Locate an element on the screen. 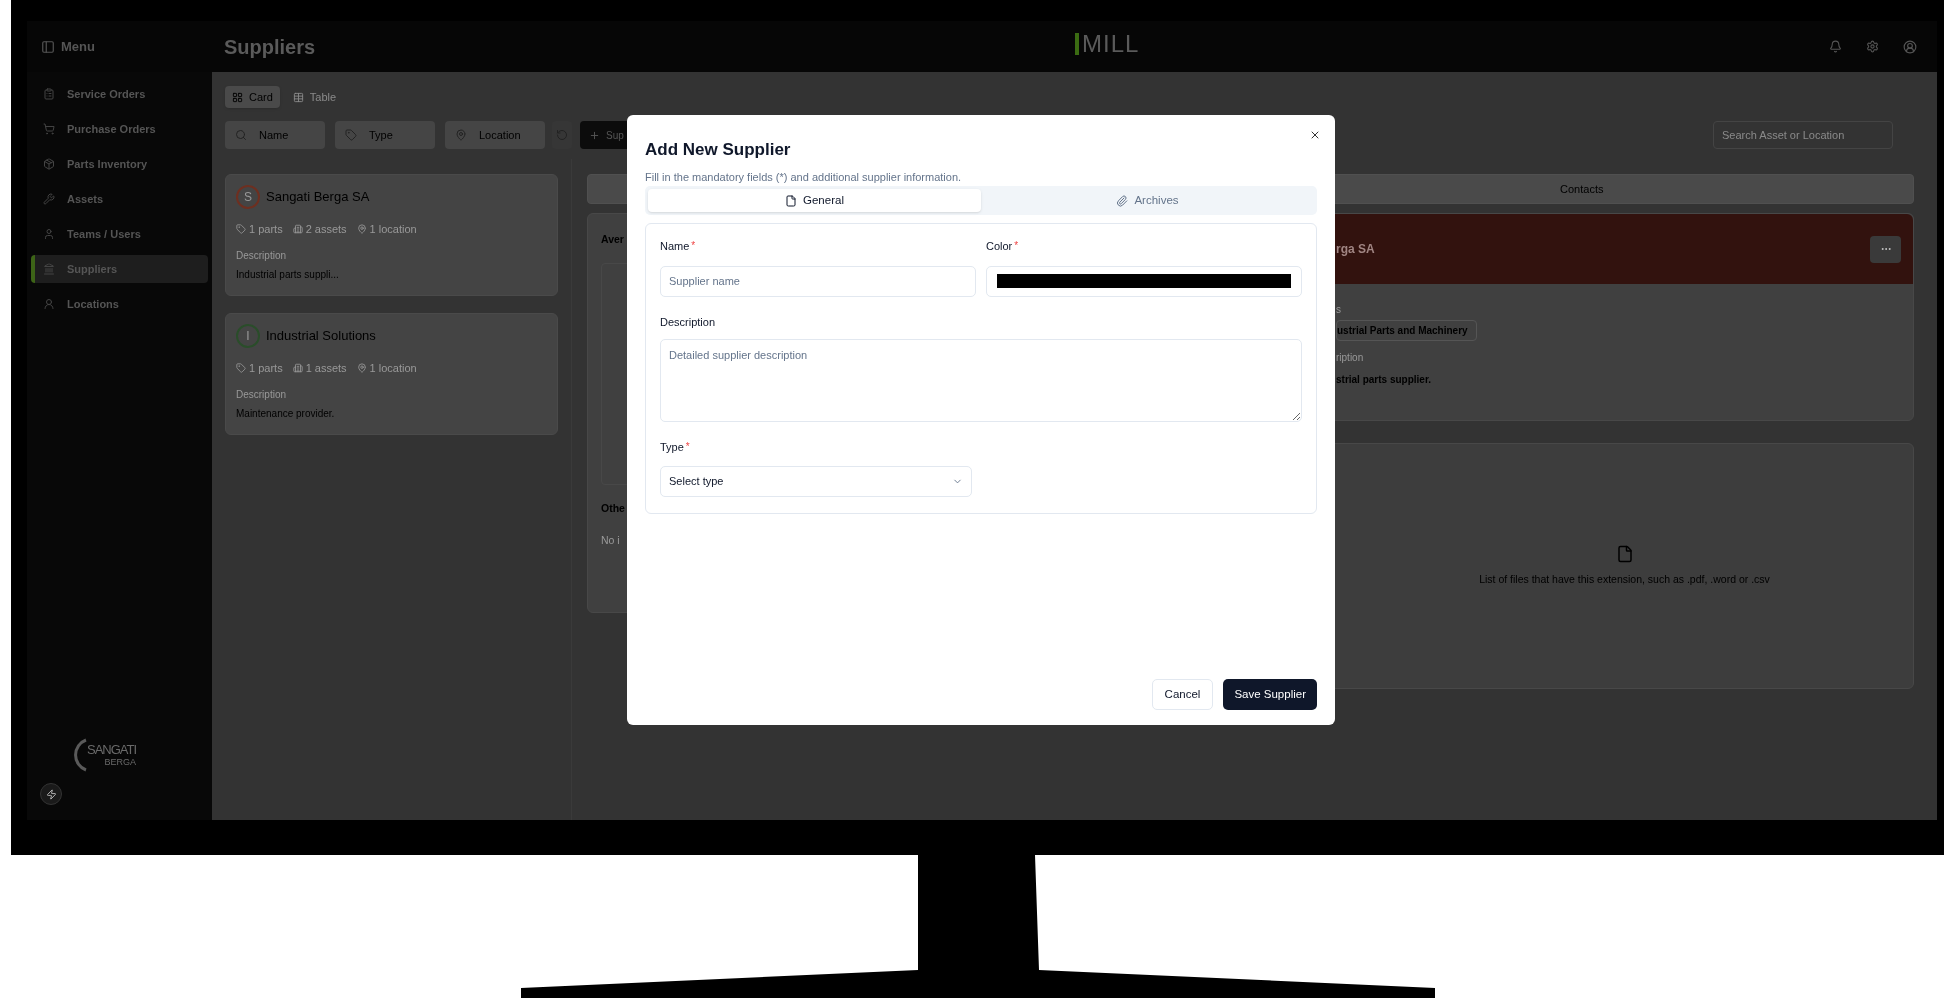 The height and width of the screenshot is (998, 1944). header-name: rga SA is located at coordinates (1355, 249).